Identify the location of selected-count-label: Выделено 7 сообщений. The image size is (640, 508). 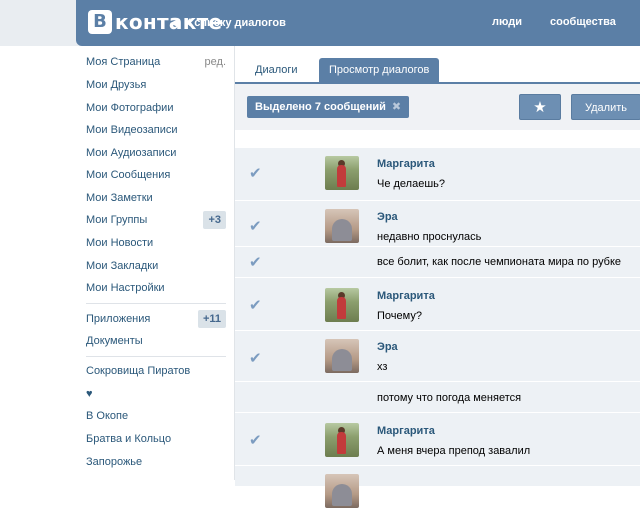
(320, 107).